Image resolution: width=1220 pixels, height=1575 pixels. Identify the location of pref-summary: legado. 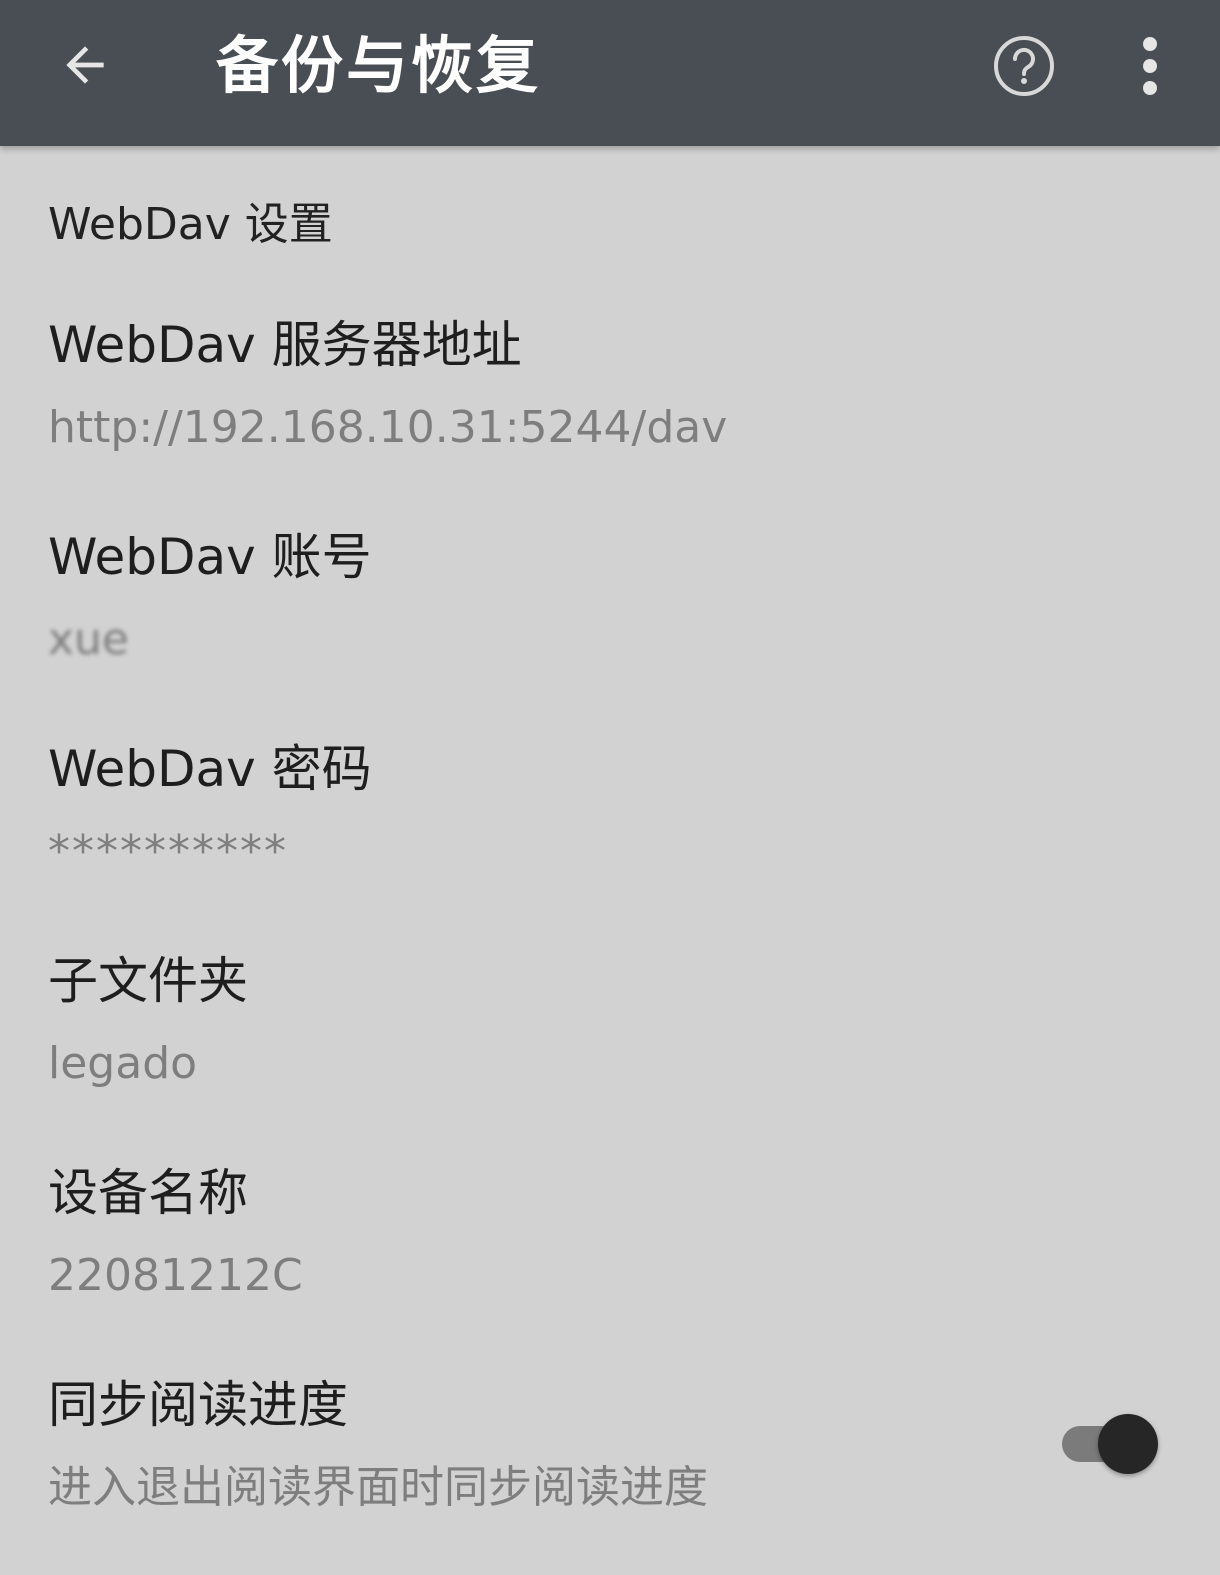
(123, 1063).